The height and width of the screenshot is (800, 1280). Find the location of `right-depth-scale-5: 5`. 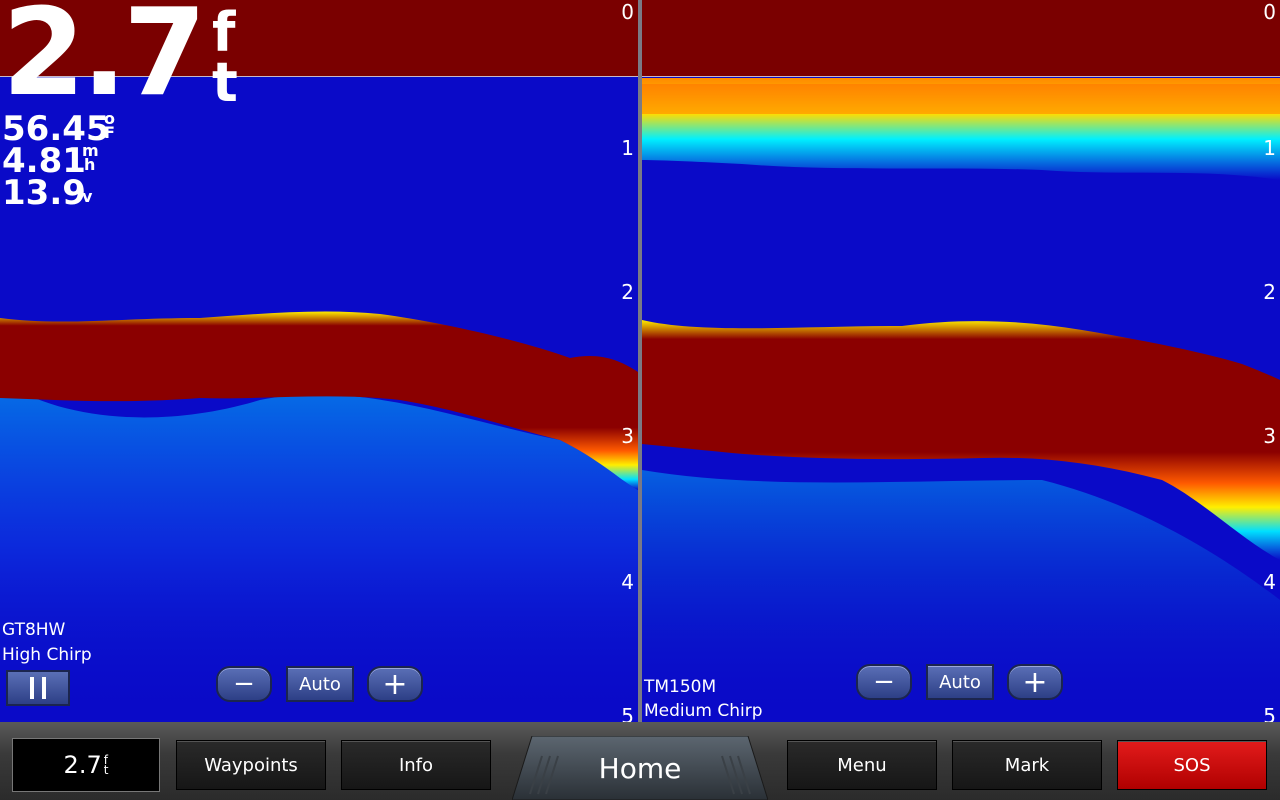

right-depth-scale-5: 5 is located at coordinates (1269, 713).